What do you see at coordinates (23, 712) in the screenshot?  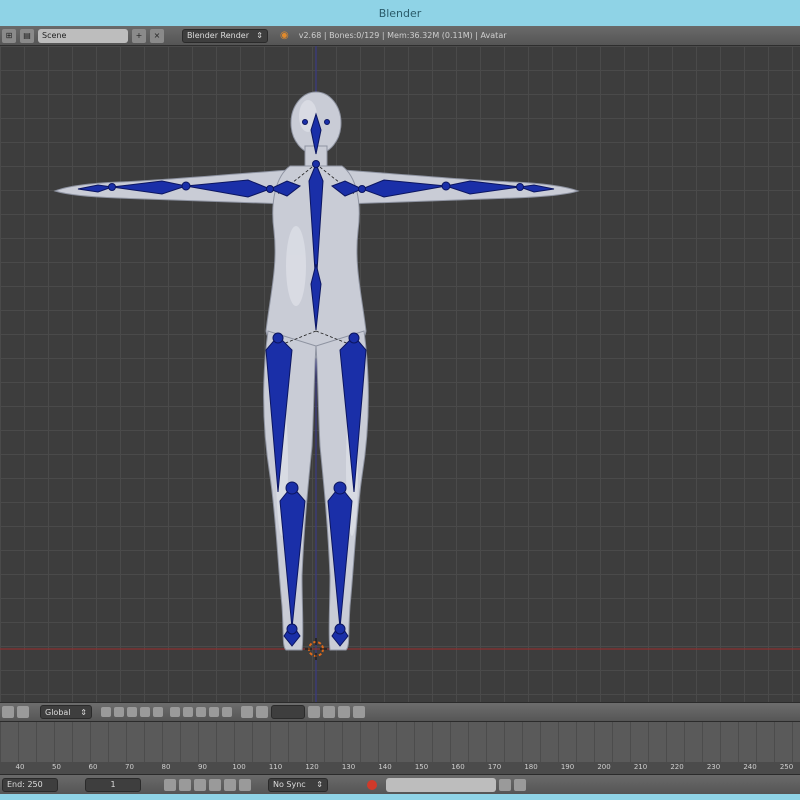 I see `manipulator-icon` at bounding box center [23, 712].